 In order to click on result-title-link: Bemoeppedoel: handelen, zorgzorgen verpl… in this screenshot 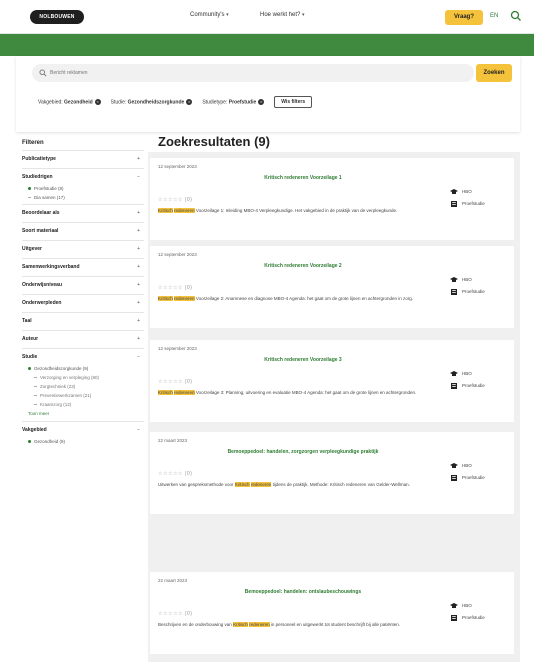, I will do `click(303, 452)`.